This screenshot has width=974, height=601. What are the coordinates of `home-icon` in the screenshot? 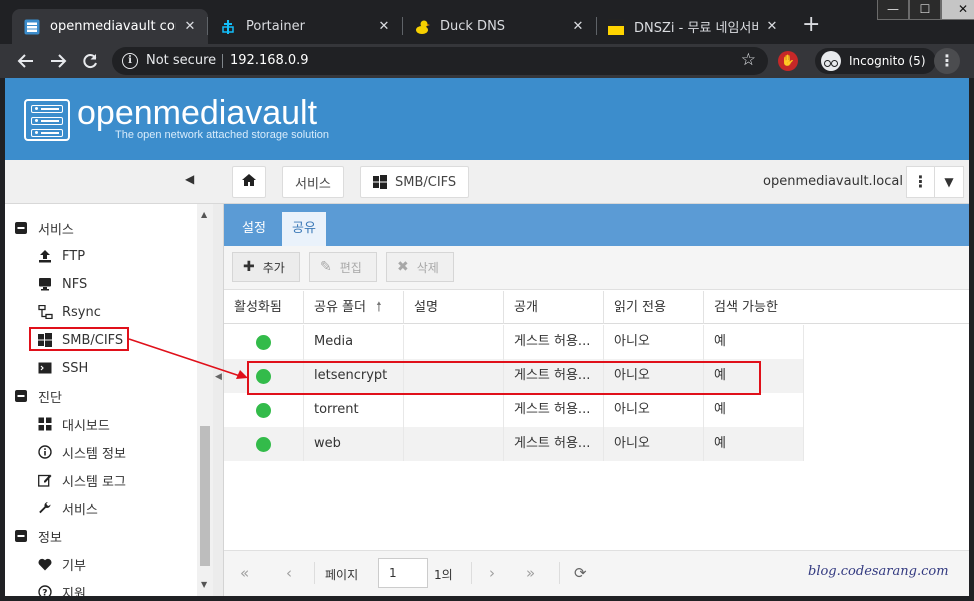 It's located at (249, 182).